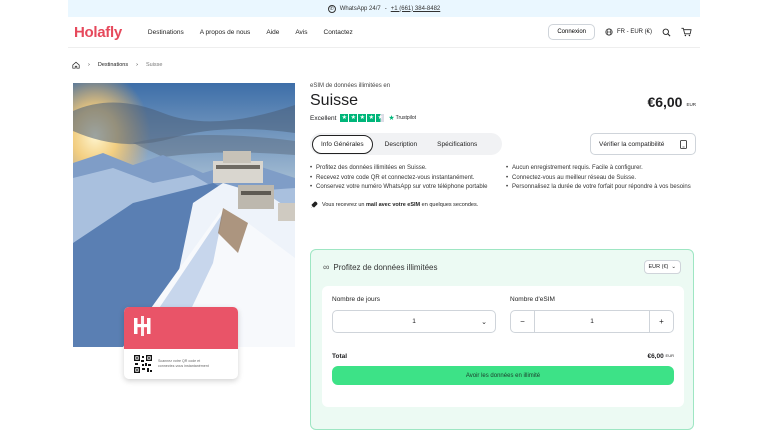 The height and width of the screenshot is (432, 768). What do you see at coordinates (181, 328) in the screenshot?
I see `esim-card-banner` at bounding box center [181, 328].